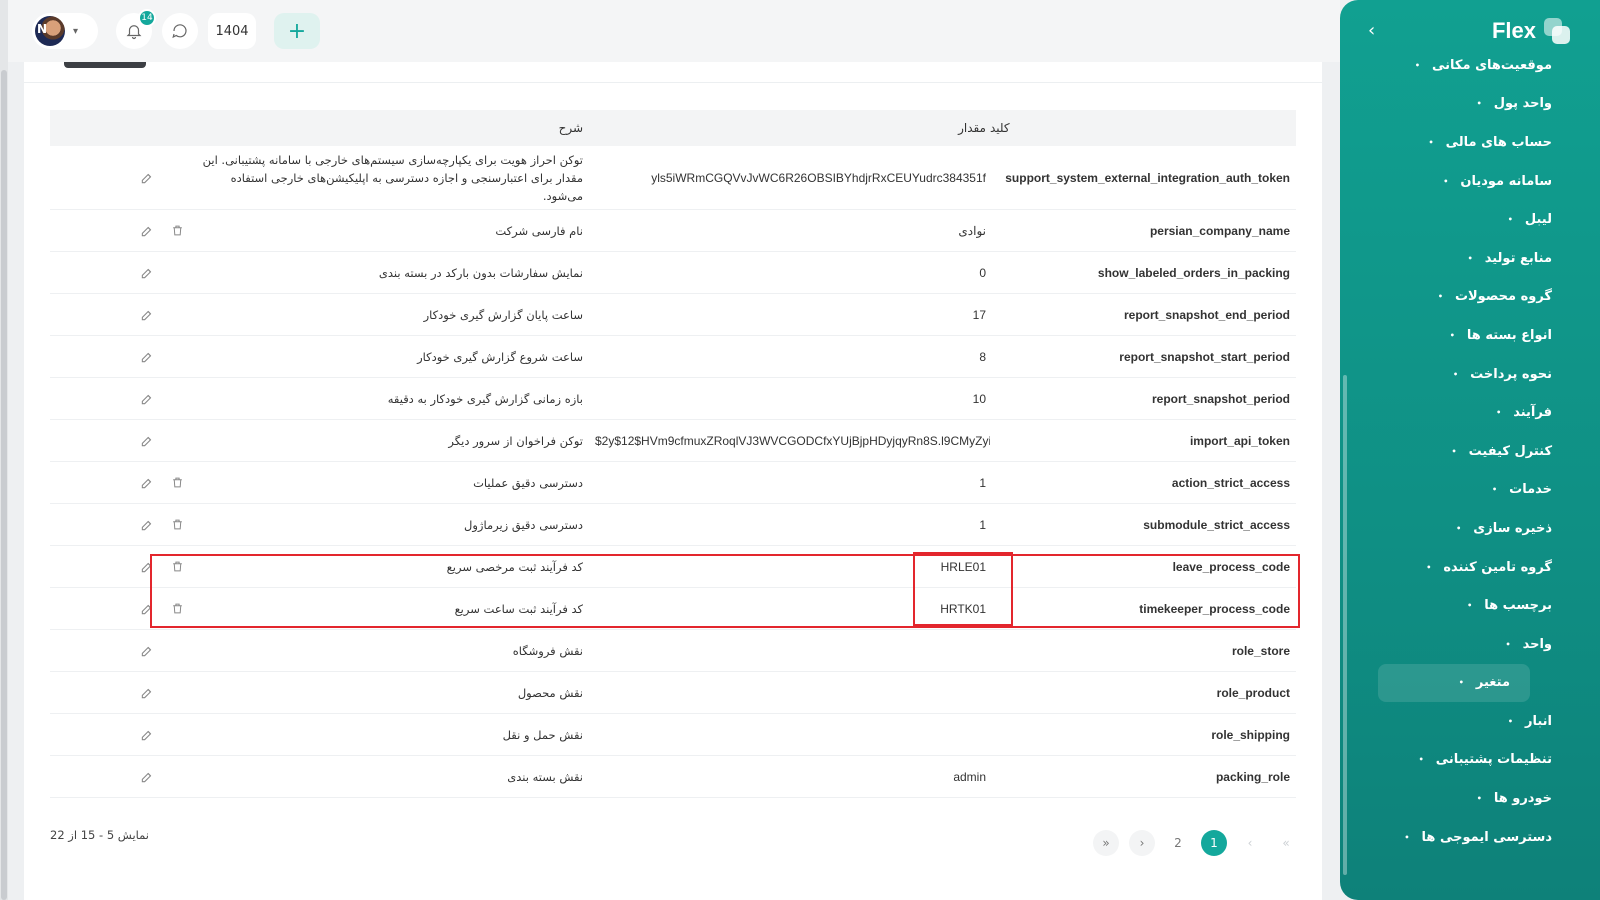 The image size is (1600, 900). I want to click on header-value: مقدار, so click(792, 128).